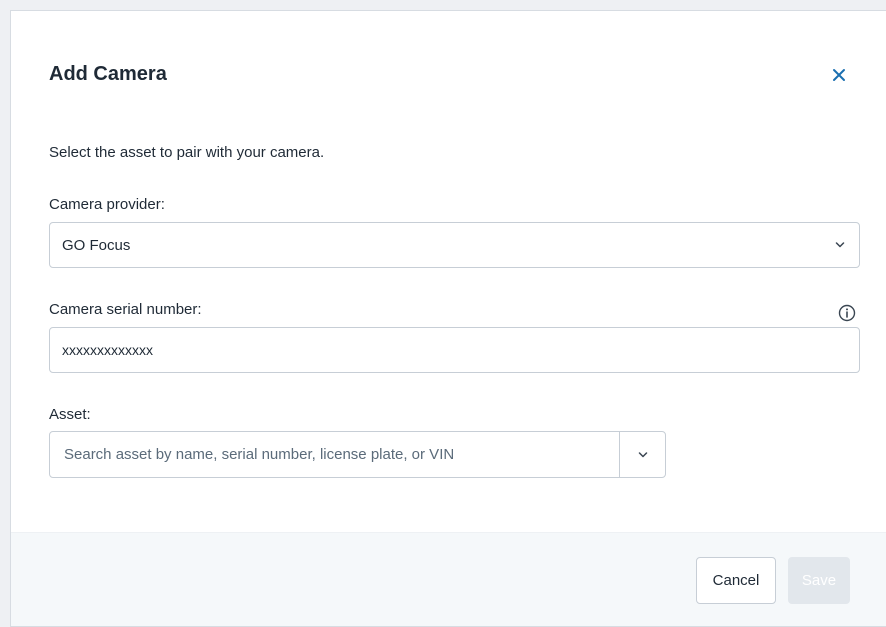  Describe the element at coordinates (454, 350) in the screenshot. I see `serial-number-input` at that location.